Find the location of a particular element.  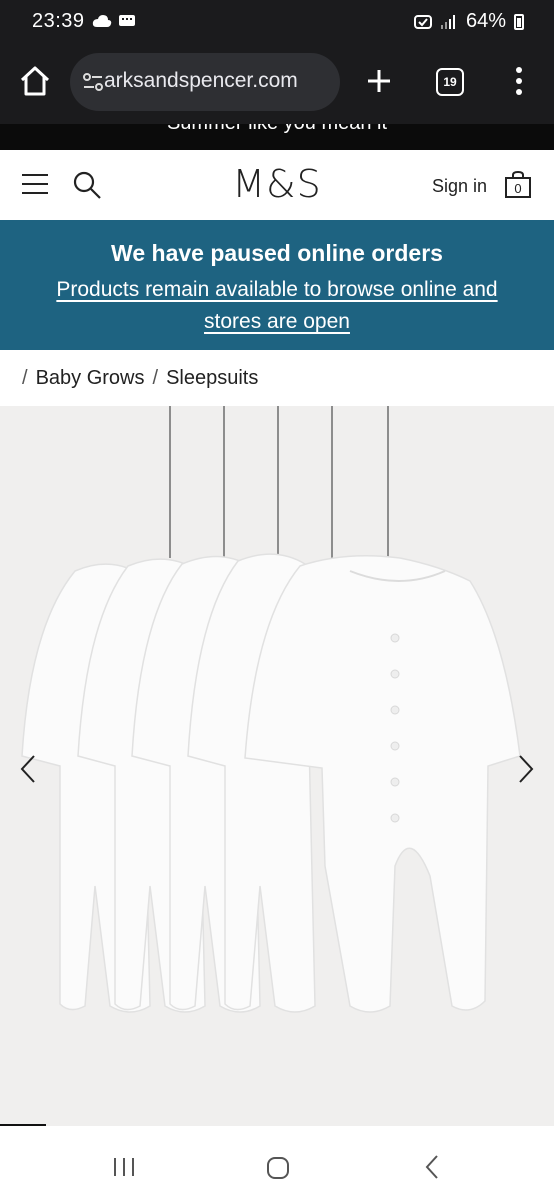

site-header: M&S Sign in 0 is located at coordinates (277, 185).